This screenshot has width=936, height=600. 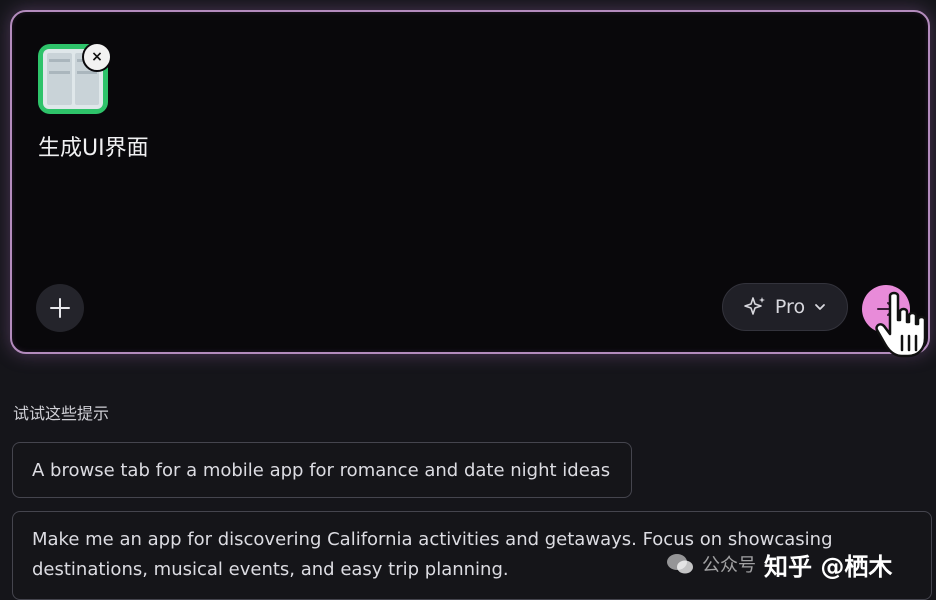 I want to click on close-icon: ×, so click(x=97, y=57).